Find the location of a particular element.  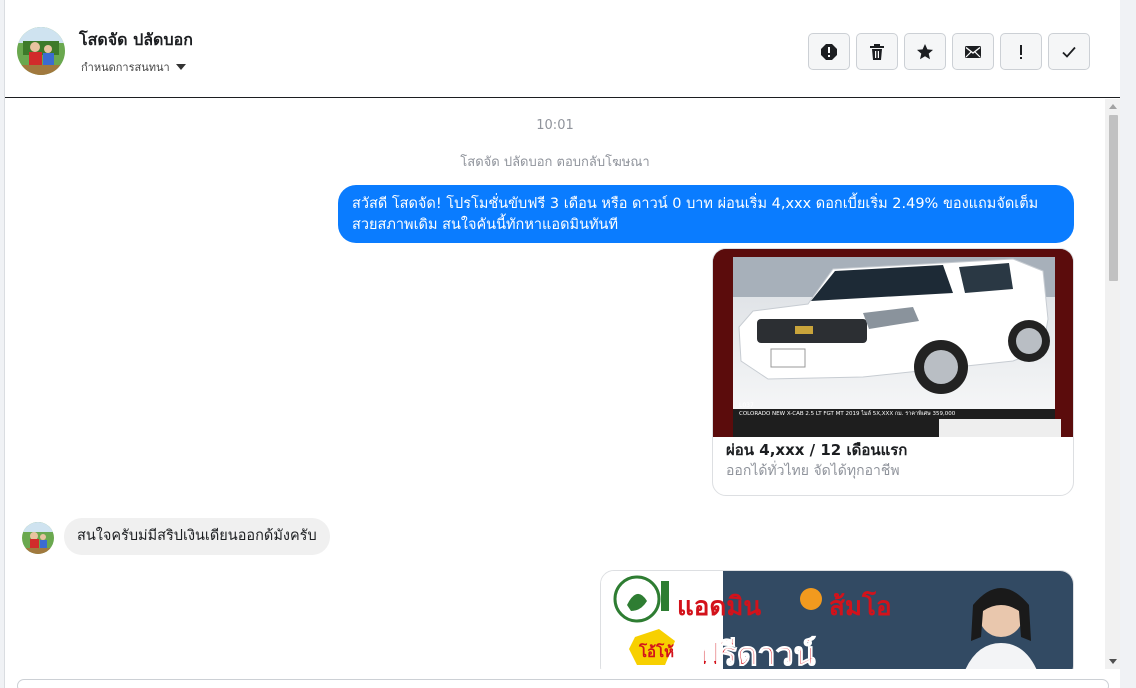

delete-button is located at coordinates (877, 51).